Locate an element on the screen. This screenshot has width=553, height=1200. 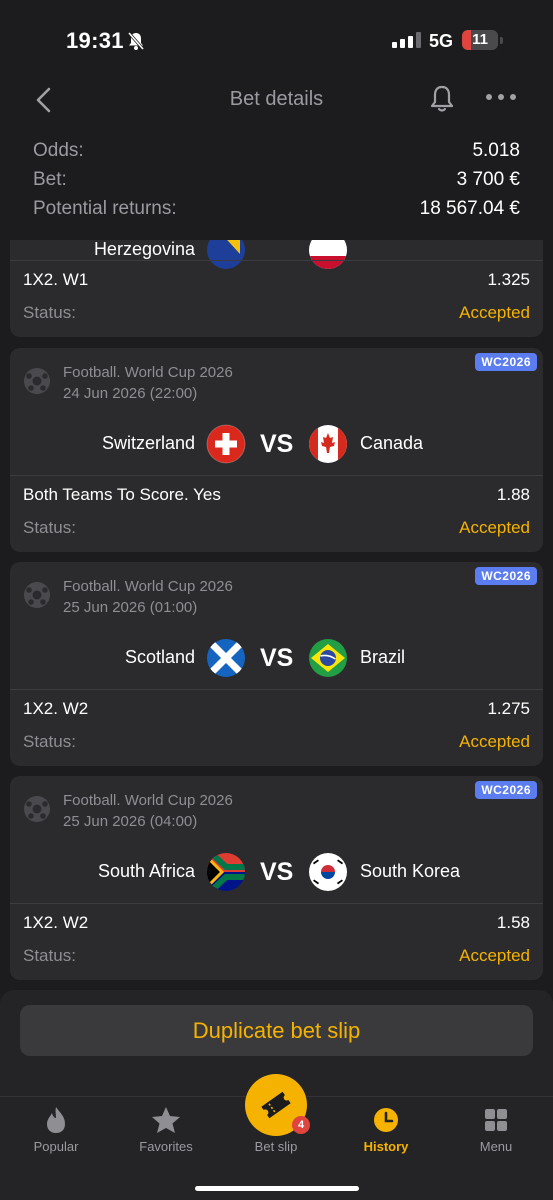
brazil-flag-icon is located at coordinates (328, 658).